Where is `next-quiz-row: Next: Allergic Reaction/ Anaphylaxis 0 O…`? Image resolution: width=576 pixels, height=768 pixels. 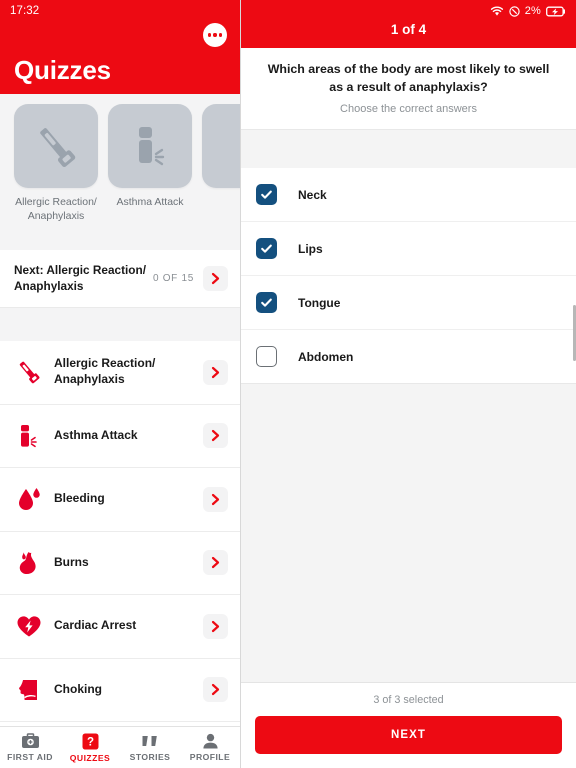 next-quiz-row: Next: Allergic Reaction/ Anaphylaxis 0 O… is located at coordinates (120, 279).